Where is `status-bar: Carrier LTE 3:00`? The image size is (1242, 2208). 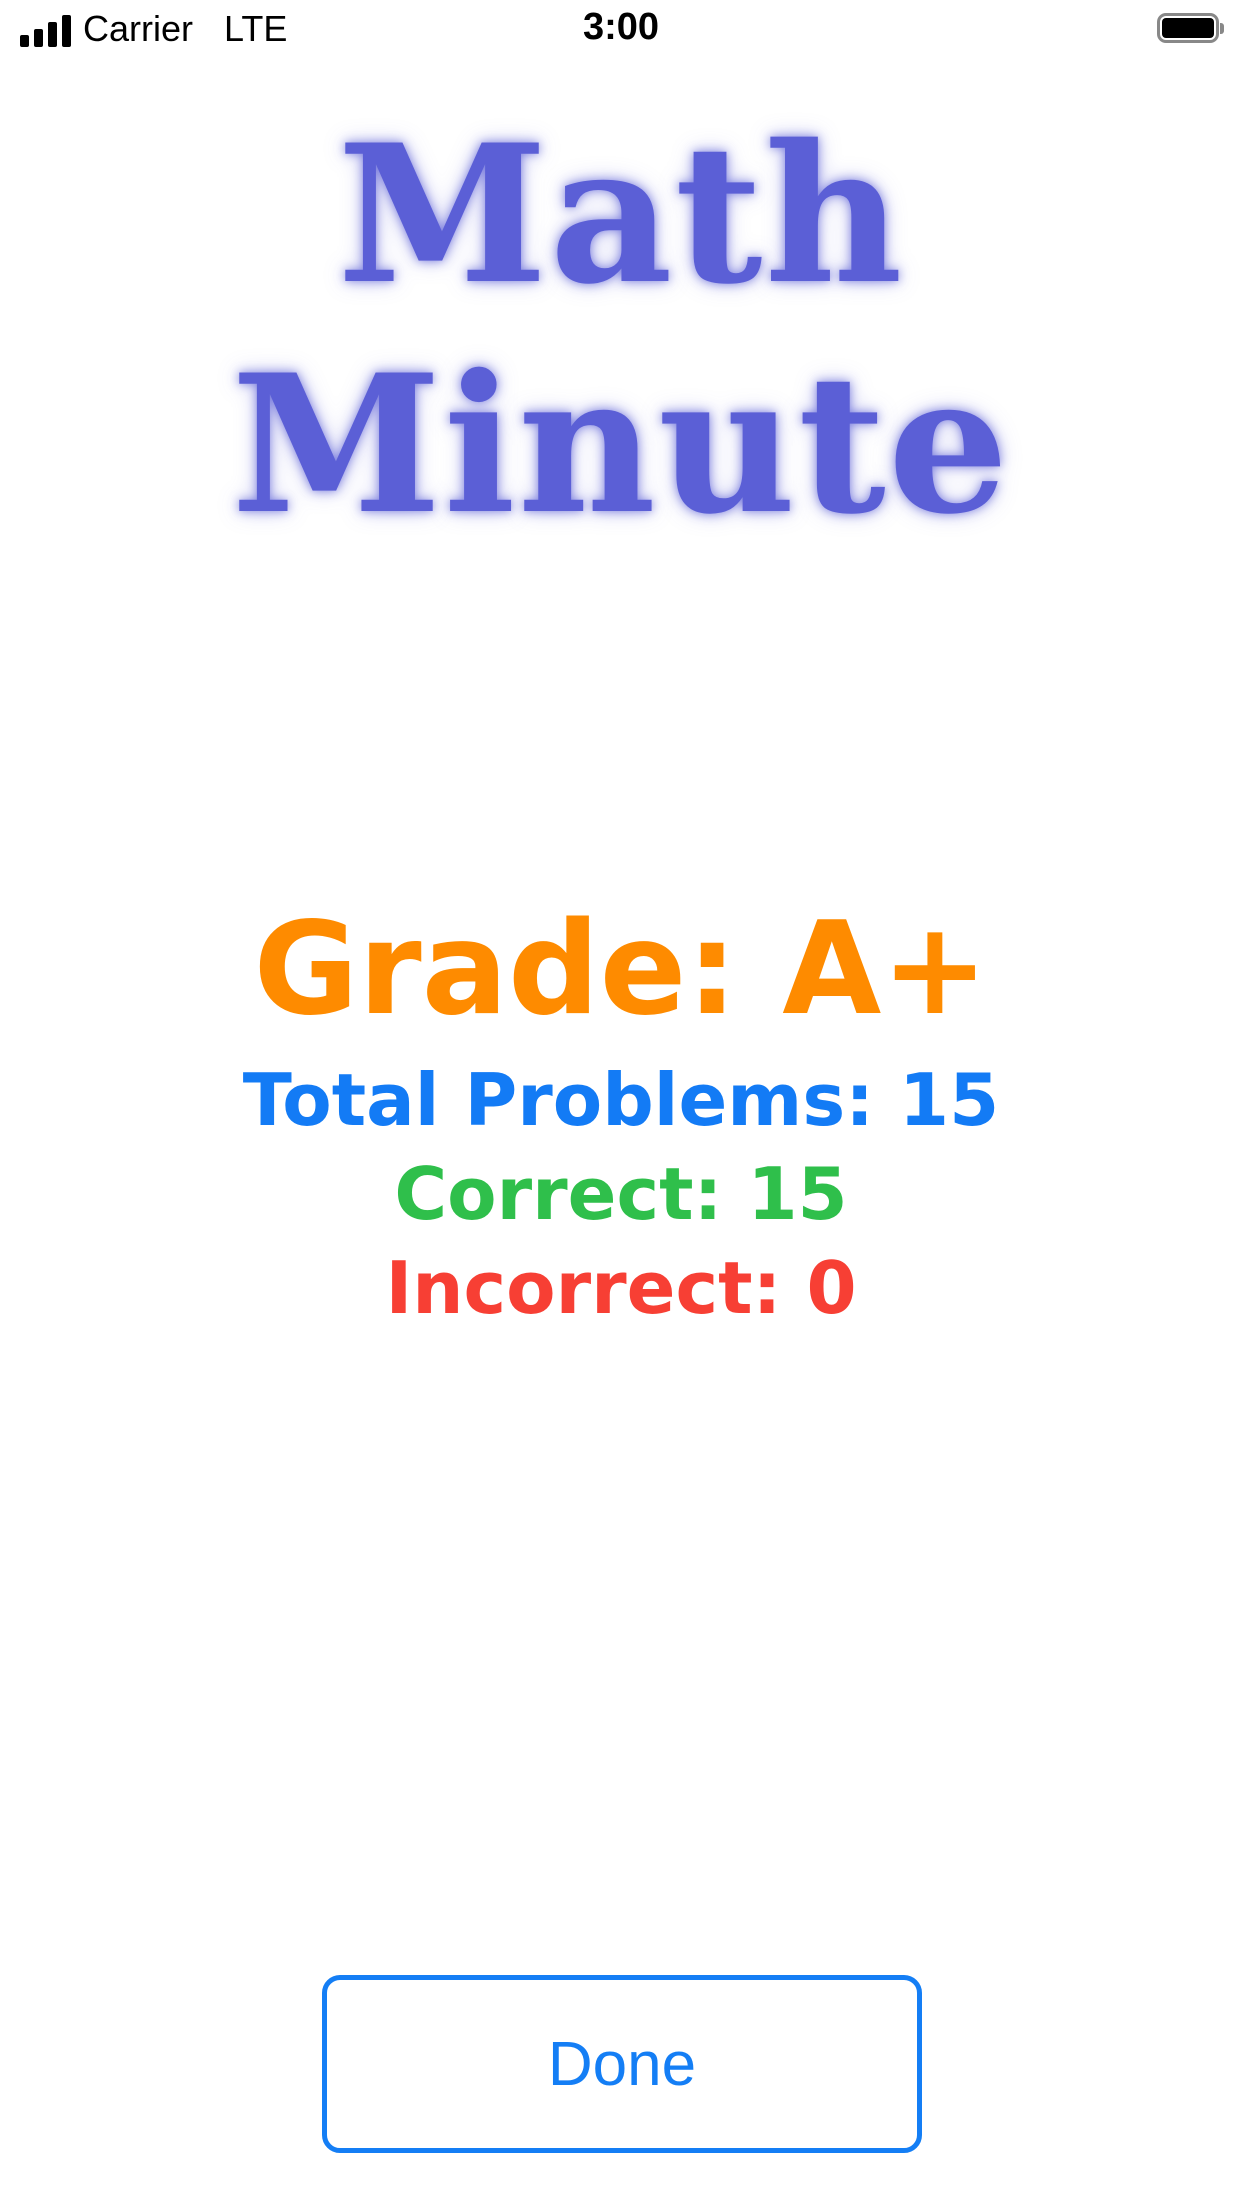 status-bar: Carrier LTE 3:00 is located at coordinates (621, 30).